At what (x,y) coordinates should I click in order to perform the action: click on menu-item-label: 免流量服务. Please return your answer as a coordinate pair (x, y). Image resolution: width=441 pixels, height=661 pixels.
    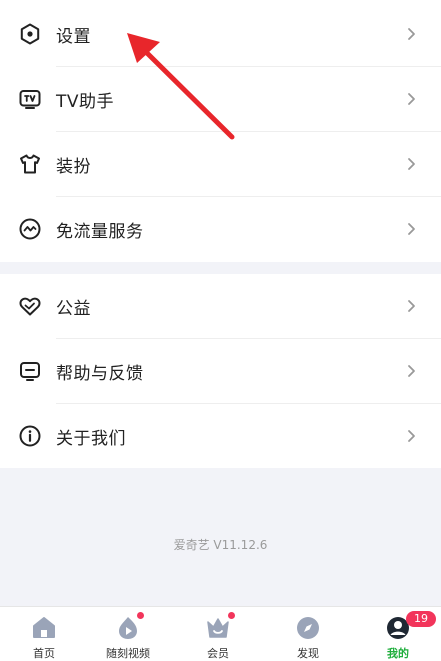
    Looking at the image, I should click on (100, 231).